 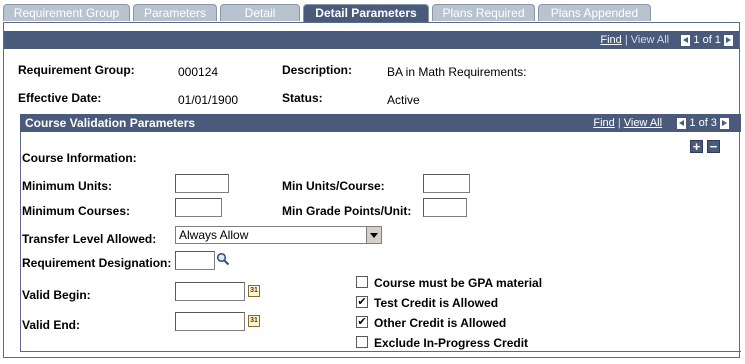 I want to click on search-icon, so click(x=223, y=259).